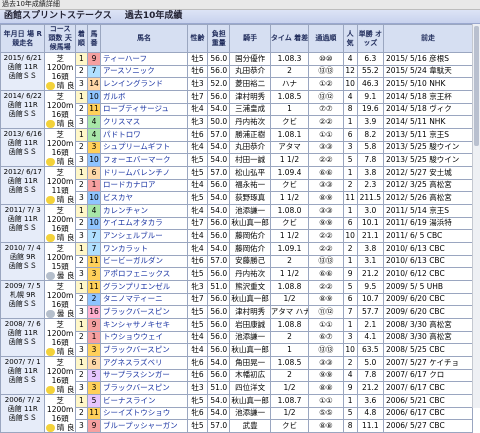  What do you see at coordinates (81, 388) in the screenshot?
I see `finish-position: 3` at bounding box center [81, 388].